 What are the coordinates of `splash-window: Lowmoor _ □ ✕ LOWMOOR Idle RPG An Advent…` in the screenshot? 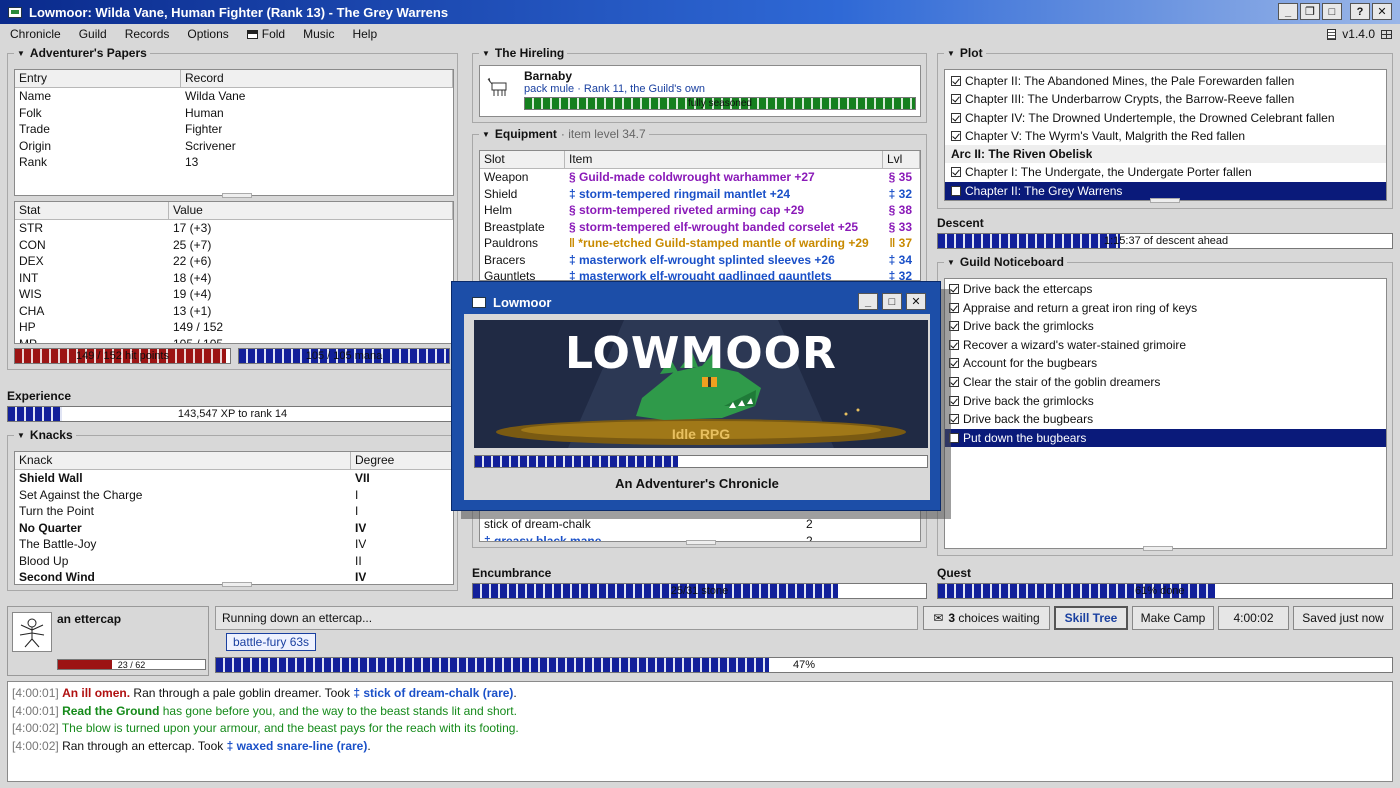 It's located at (696, 396).